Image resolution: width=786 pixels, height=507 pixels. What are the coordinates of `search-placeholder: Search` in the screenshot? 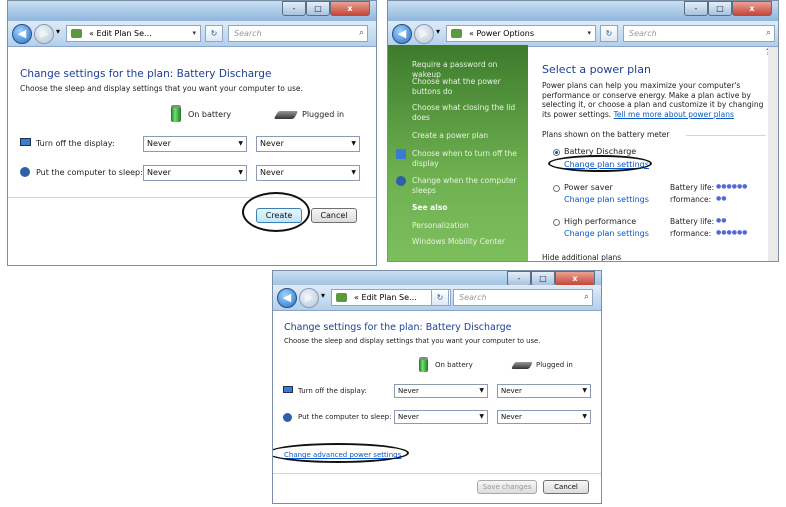 It's located at (248, 33).